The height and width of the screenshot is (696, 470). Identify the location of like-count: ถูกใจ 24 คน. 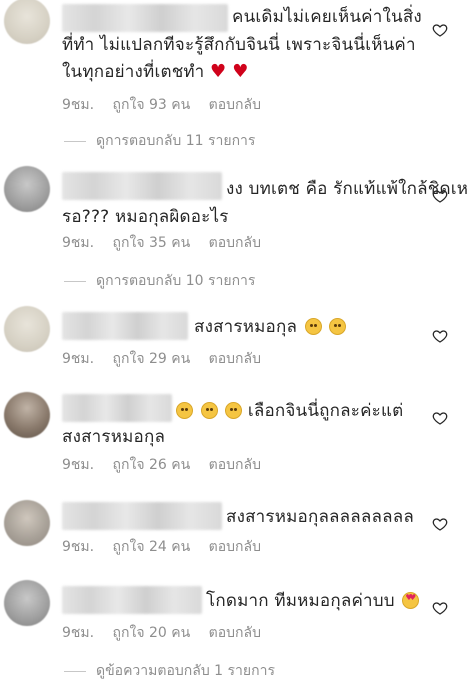
(152, 547).